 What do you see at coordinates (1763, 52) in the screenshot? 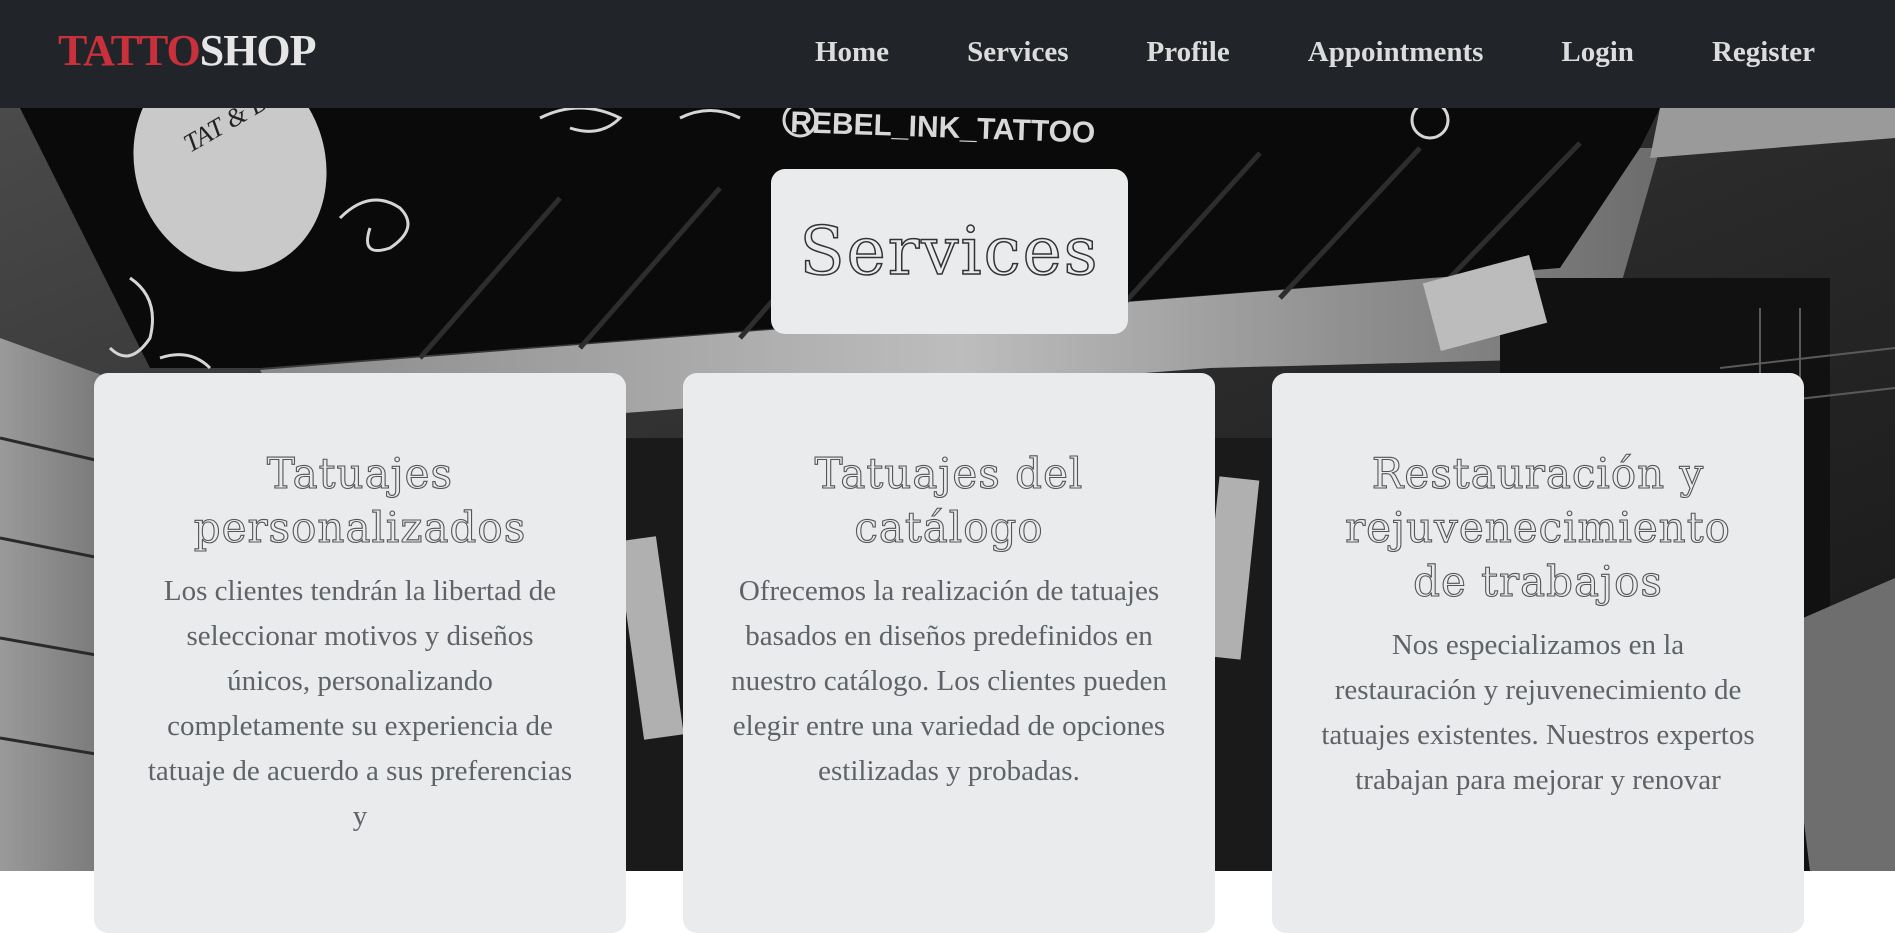
I see `nav-link-register: Register` at bounding box center [1763, 52].